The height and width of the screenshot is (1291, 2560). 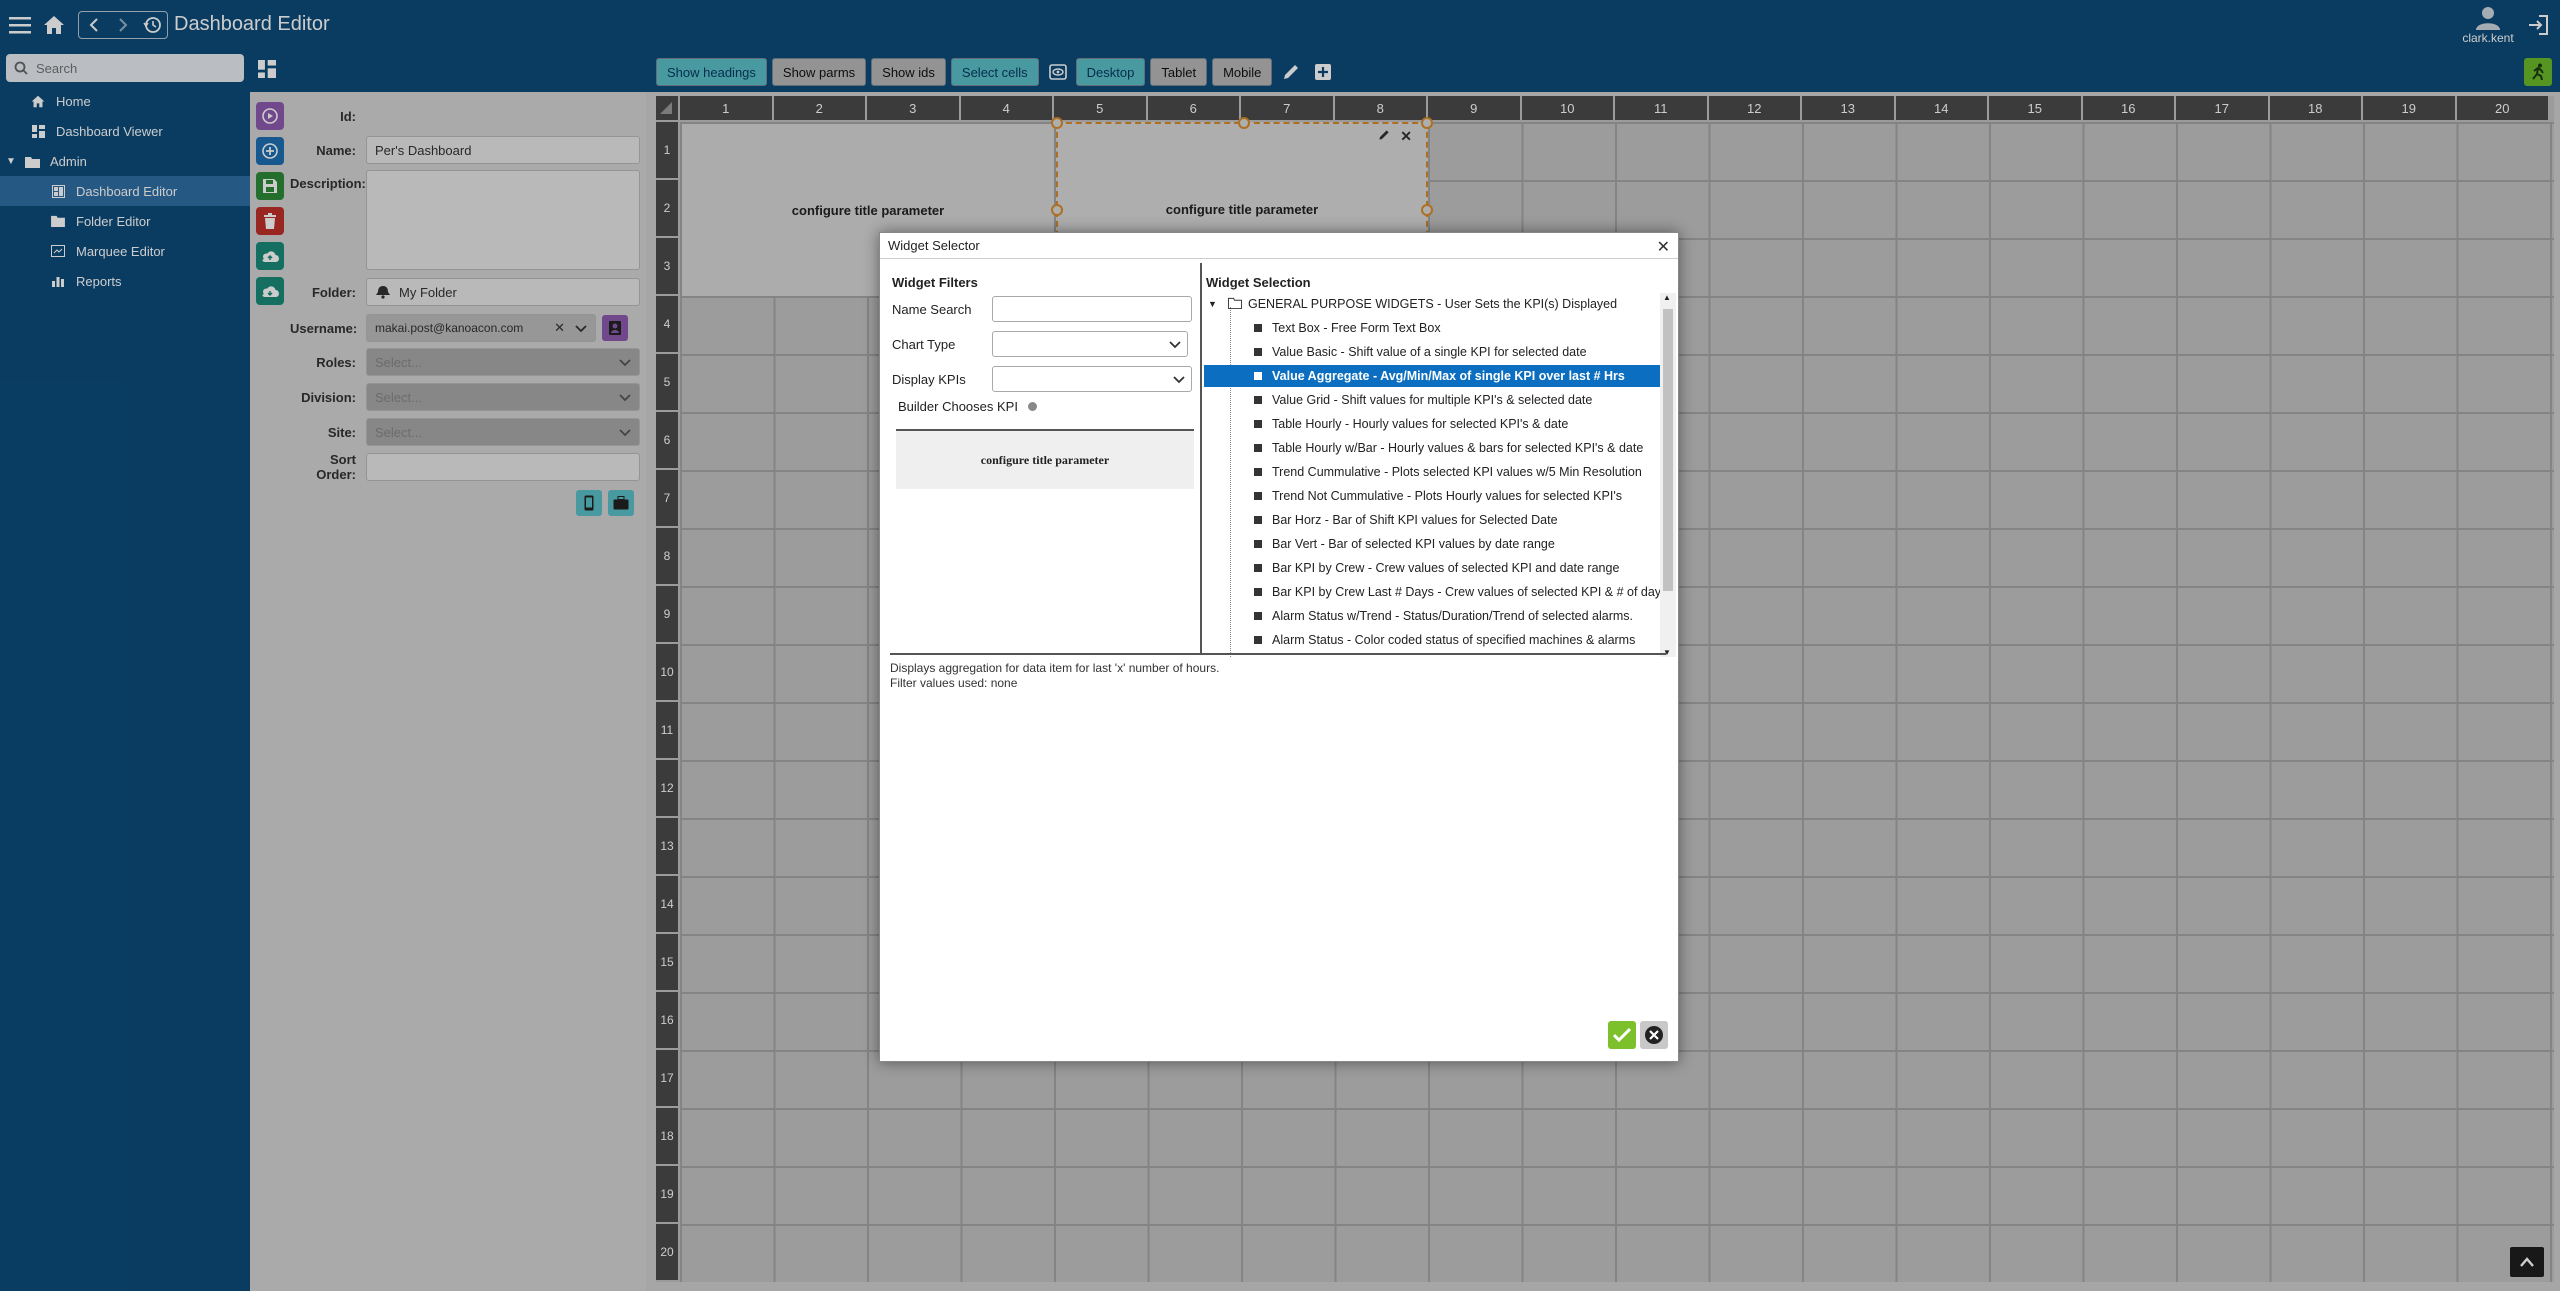 I want to click on name-search-input, so click(x=1092, y=309).